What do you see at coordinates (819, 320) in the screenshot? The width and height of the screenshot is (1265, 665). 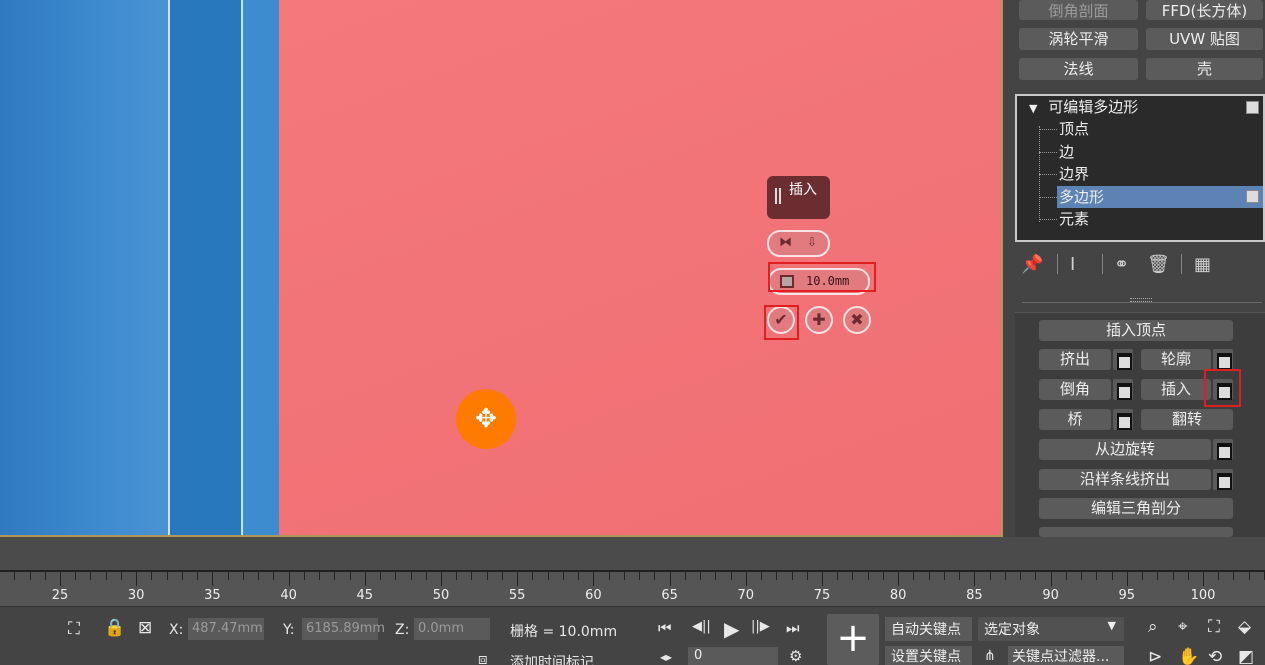 I see `caddy-apply-button: ✚` at bounding box center [819, 320].